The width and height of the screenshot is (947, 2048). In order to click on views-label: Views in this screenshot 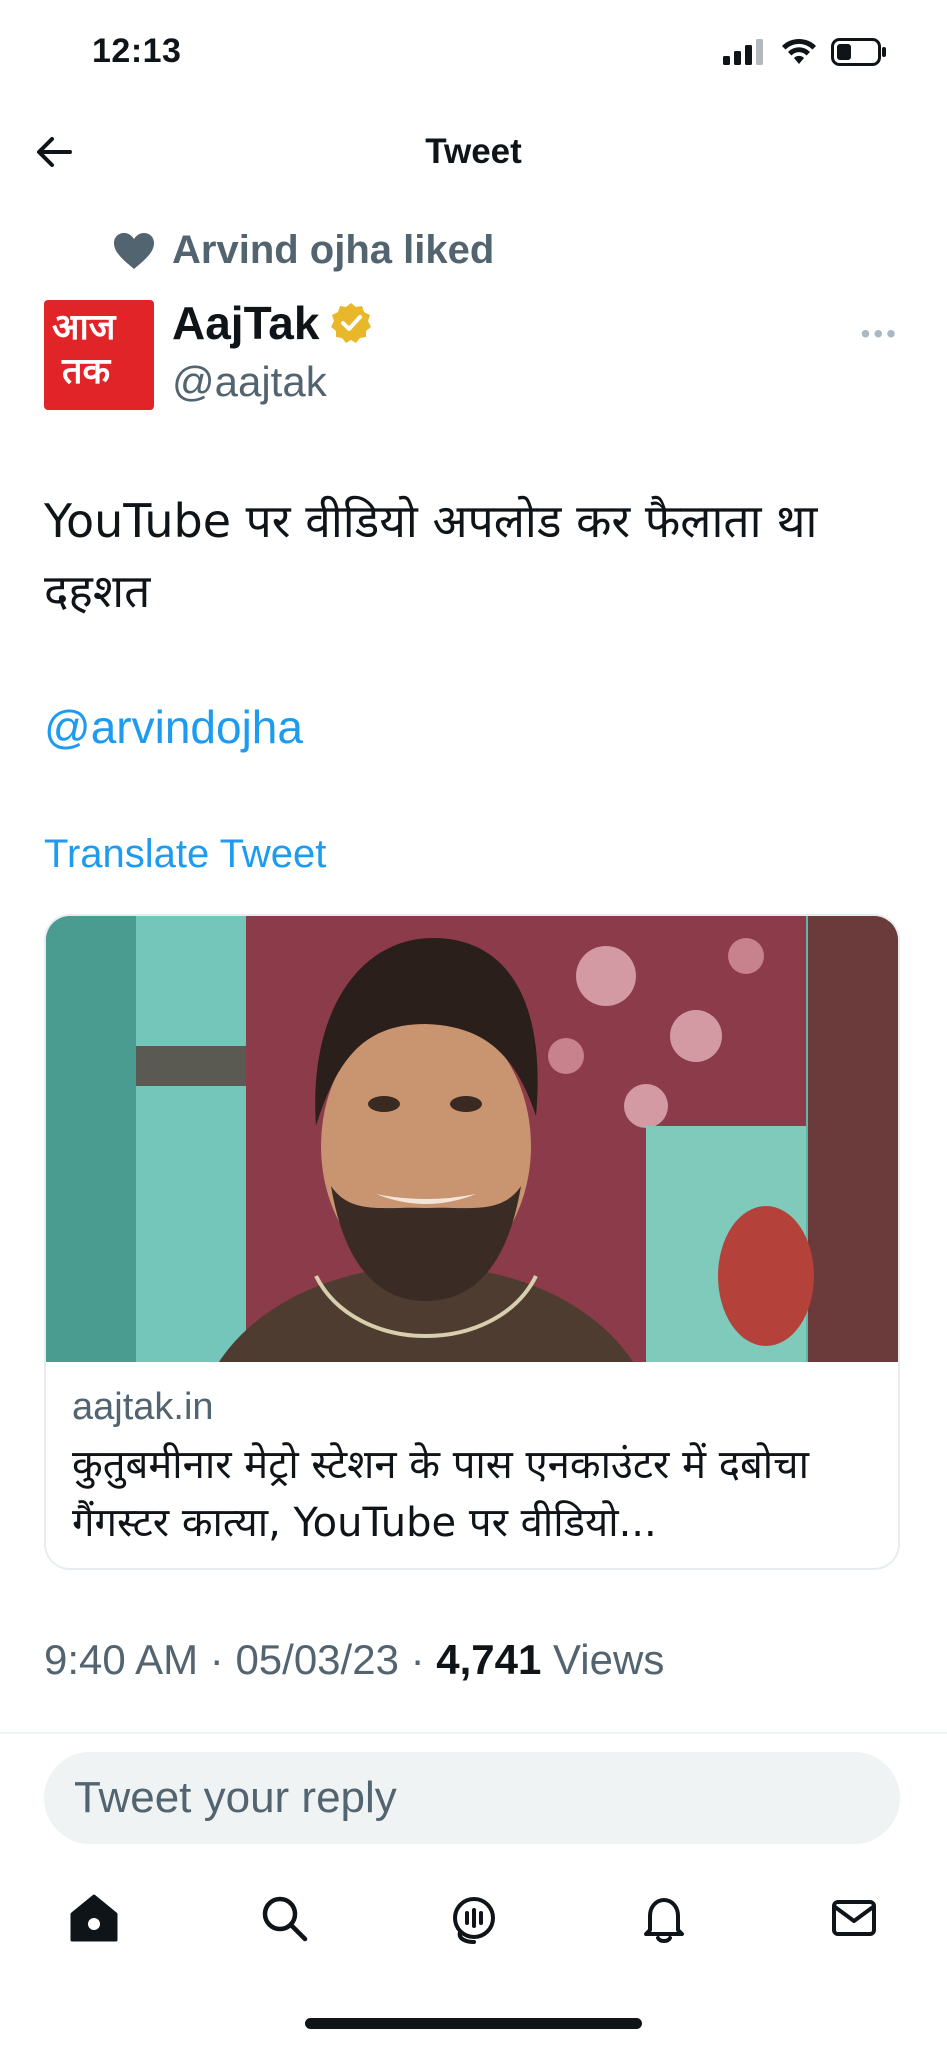, I will do `click(608, 1659)`.